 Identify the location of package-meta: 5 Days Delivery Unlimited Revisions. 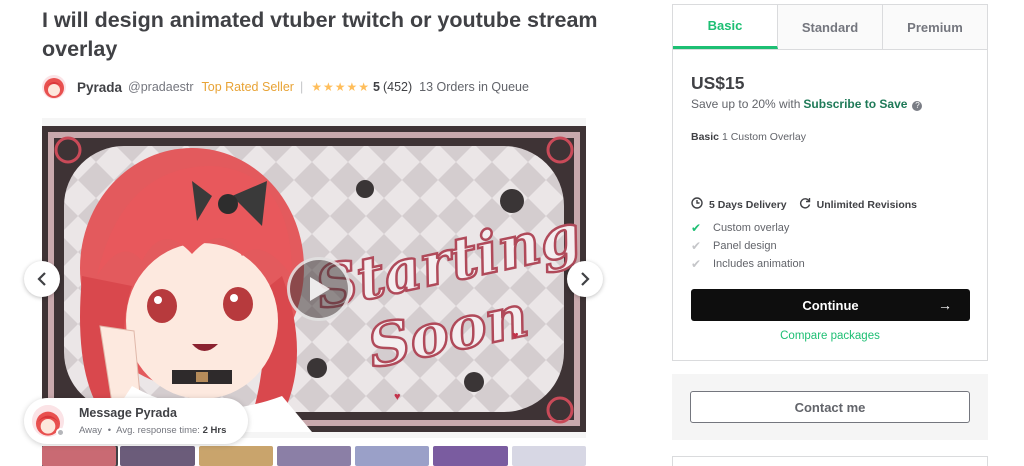
(804, 204).